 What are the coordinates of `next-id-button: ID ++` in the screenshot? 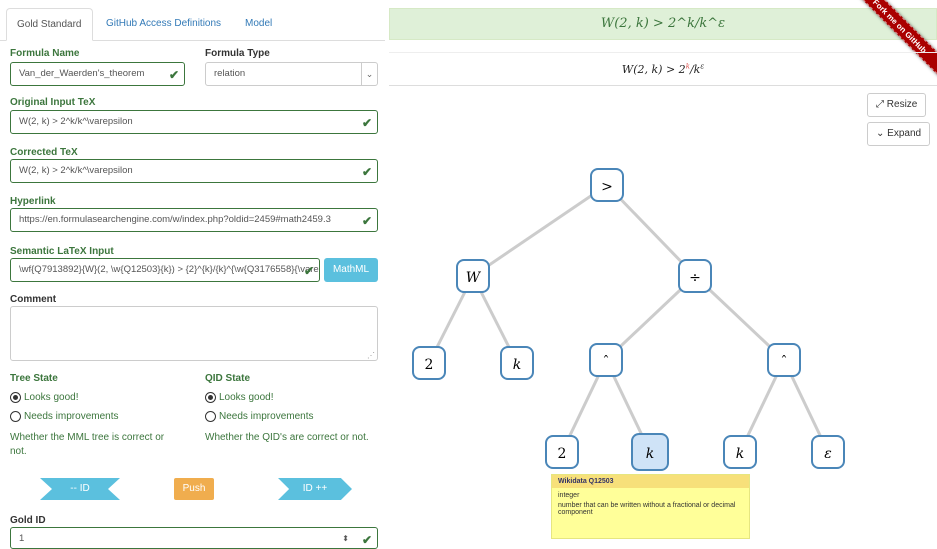 It's located at (315, 489).